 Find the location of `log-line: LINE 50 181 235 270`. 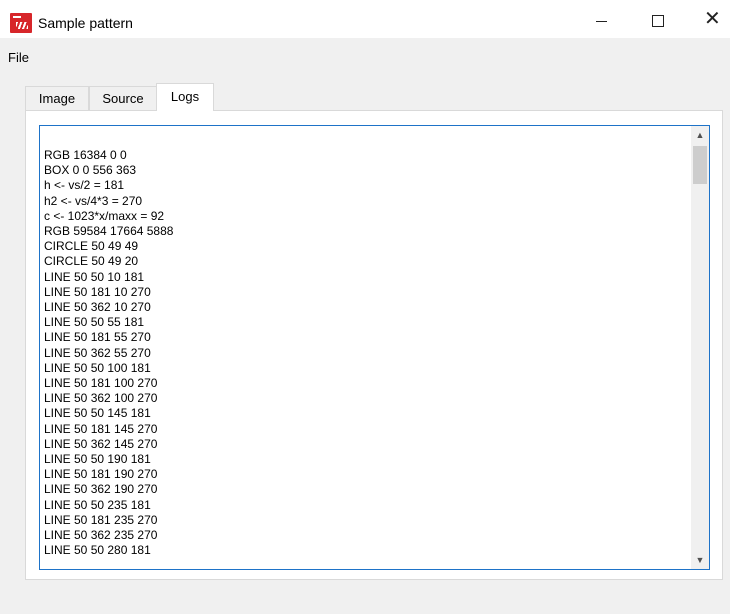

log-line: LINE 50 181 235 270 is located at coordinates (101, 519).